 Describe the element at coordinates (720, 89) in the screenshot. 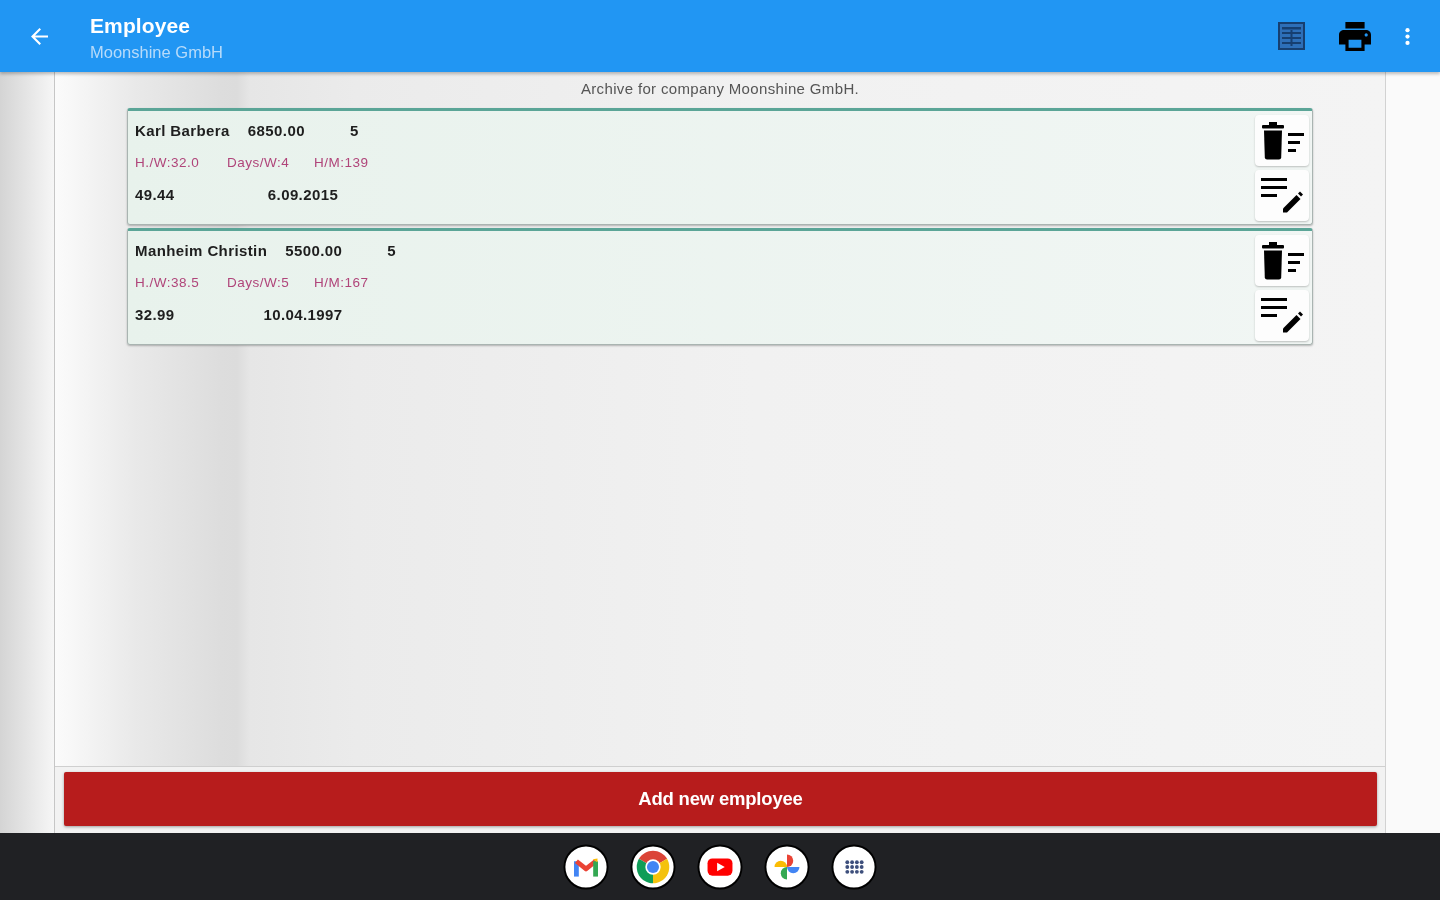

I see `archive-caption: Archive for company Moonshine GmbH.` at that location.